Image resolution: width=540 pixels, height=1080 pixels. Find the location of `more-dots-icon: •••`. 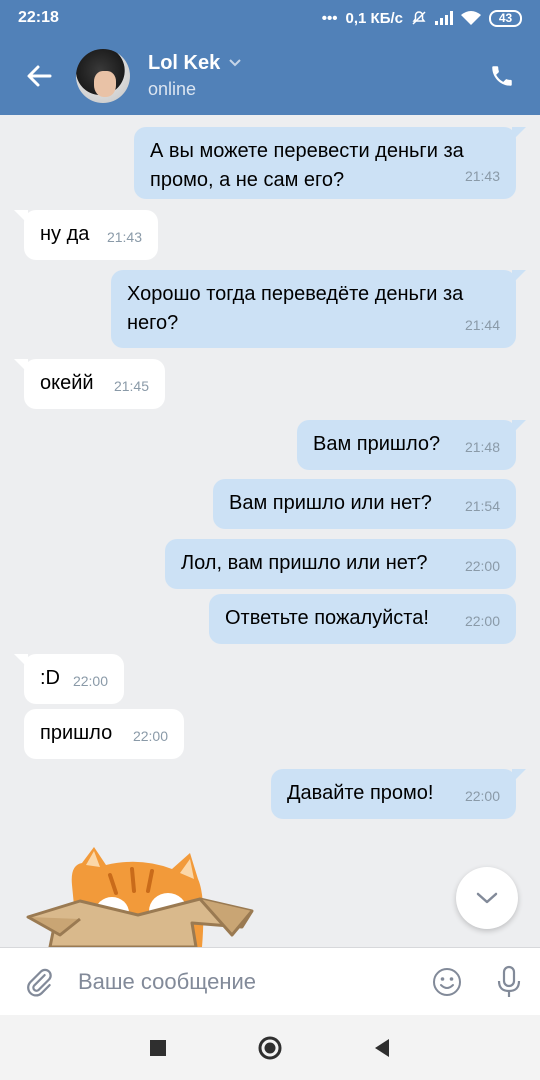

more-dots-icon: ••• is located at coordinates (329, 18).